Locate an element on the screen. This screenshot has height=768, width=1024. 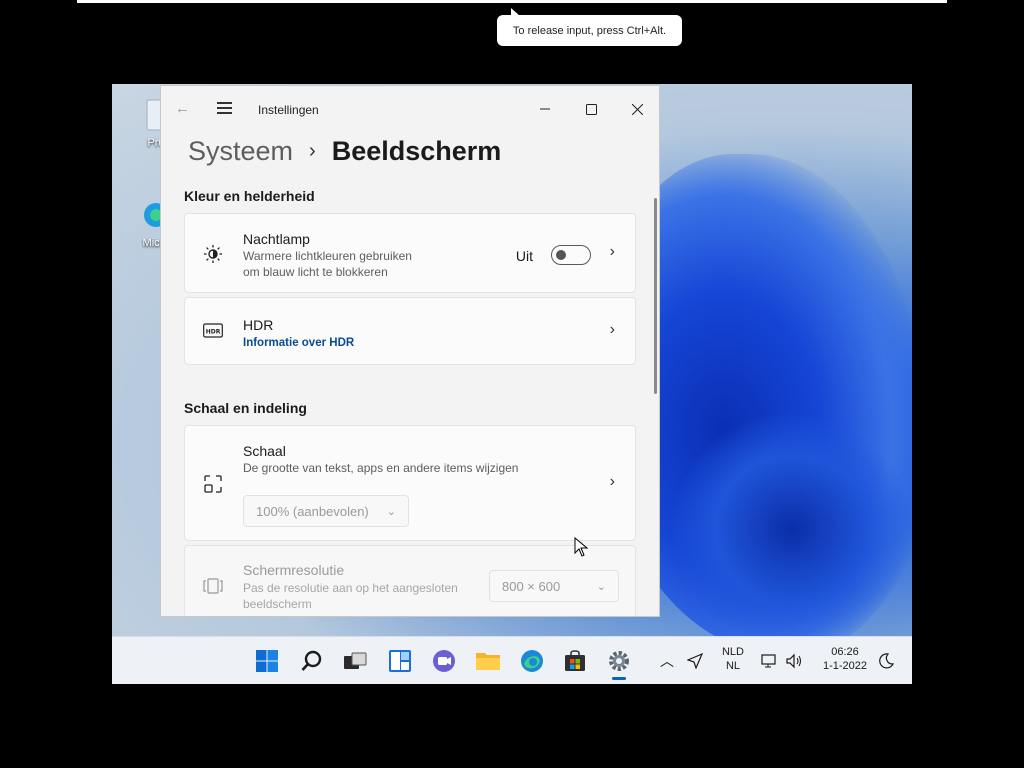
maximize-button is located at coordinates (591, 109).